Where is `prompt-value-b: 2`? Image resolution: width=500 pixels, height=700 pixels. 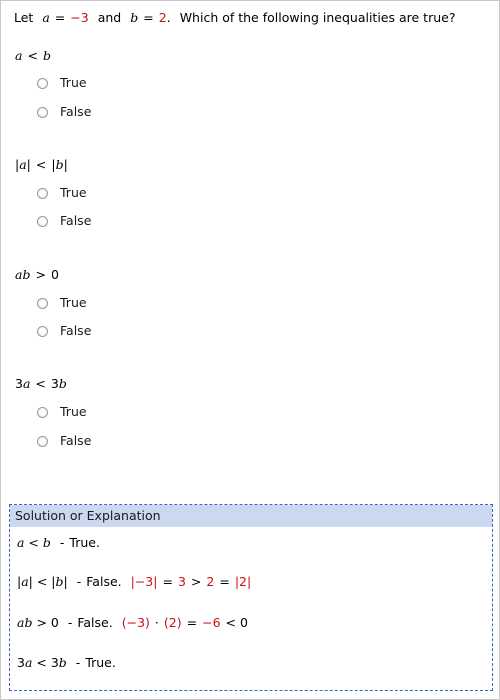
prompt-value-b: 2 is located at coordinates (162, 17).